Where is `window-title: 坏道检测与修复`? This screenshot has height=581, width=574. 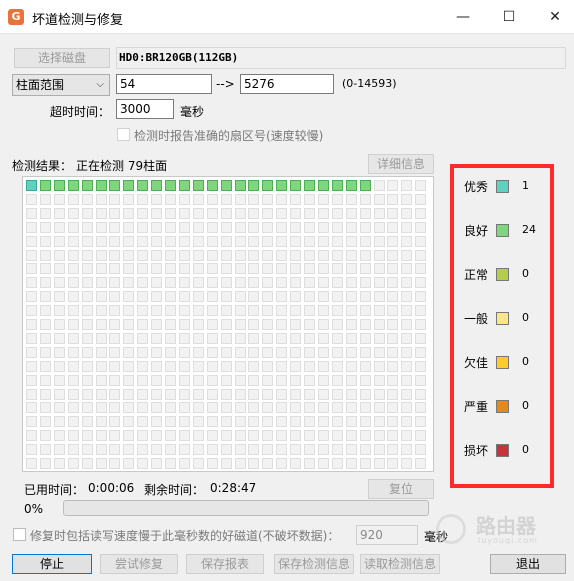
window-title: 坏道检测与修复 is located at coordinates (78, 20).